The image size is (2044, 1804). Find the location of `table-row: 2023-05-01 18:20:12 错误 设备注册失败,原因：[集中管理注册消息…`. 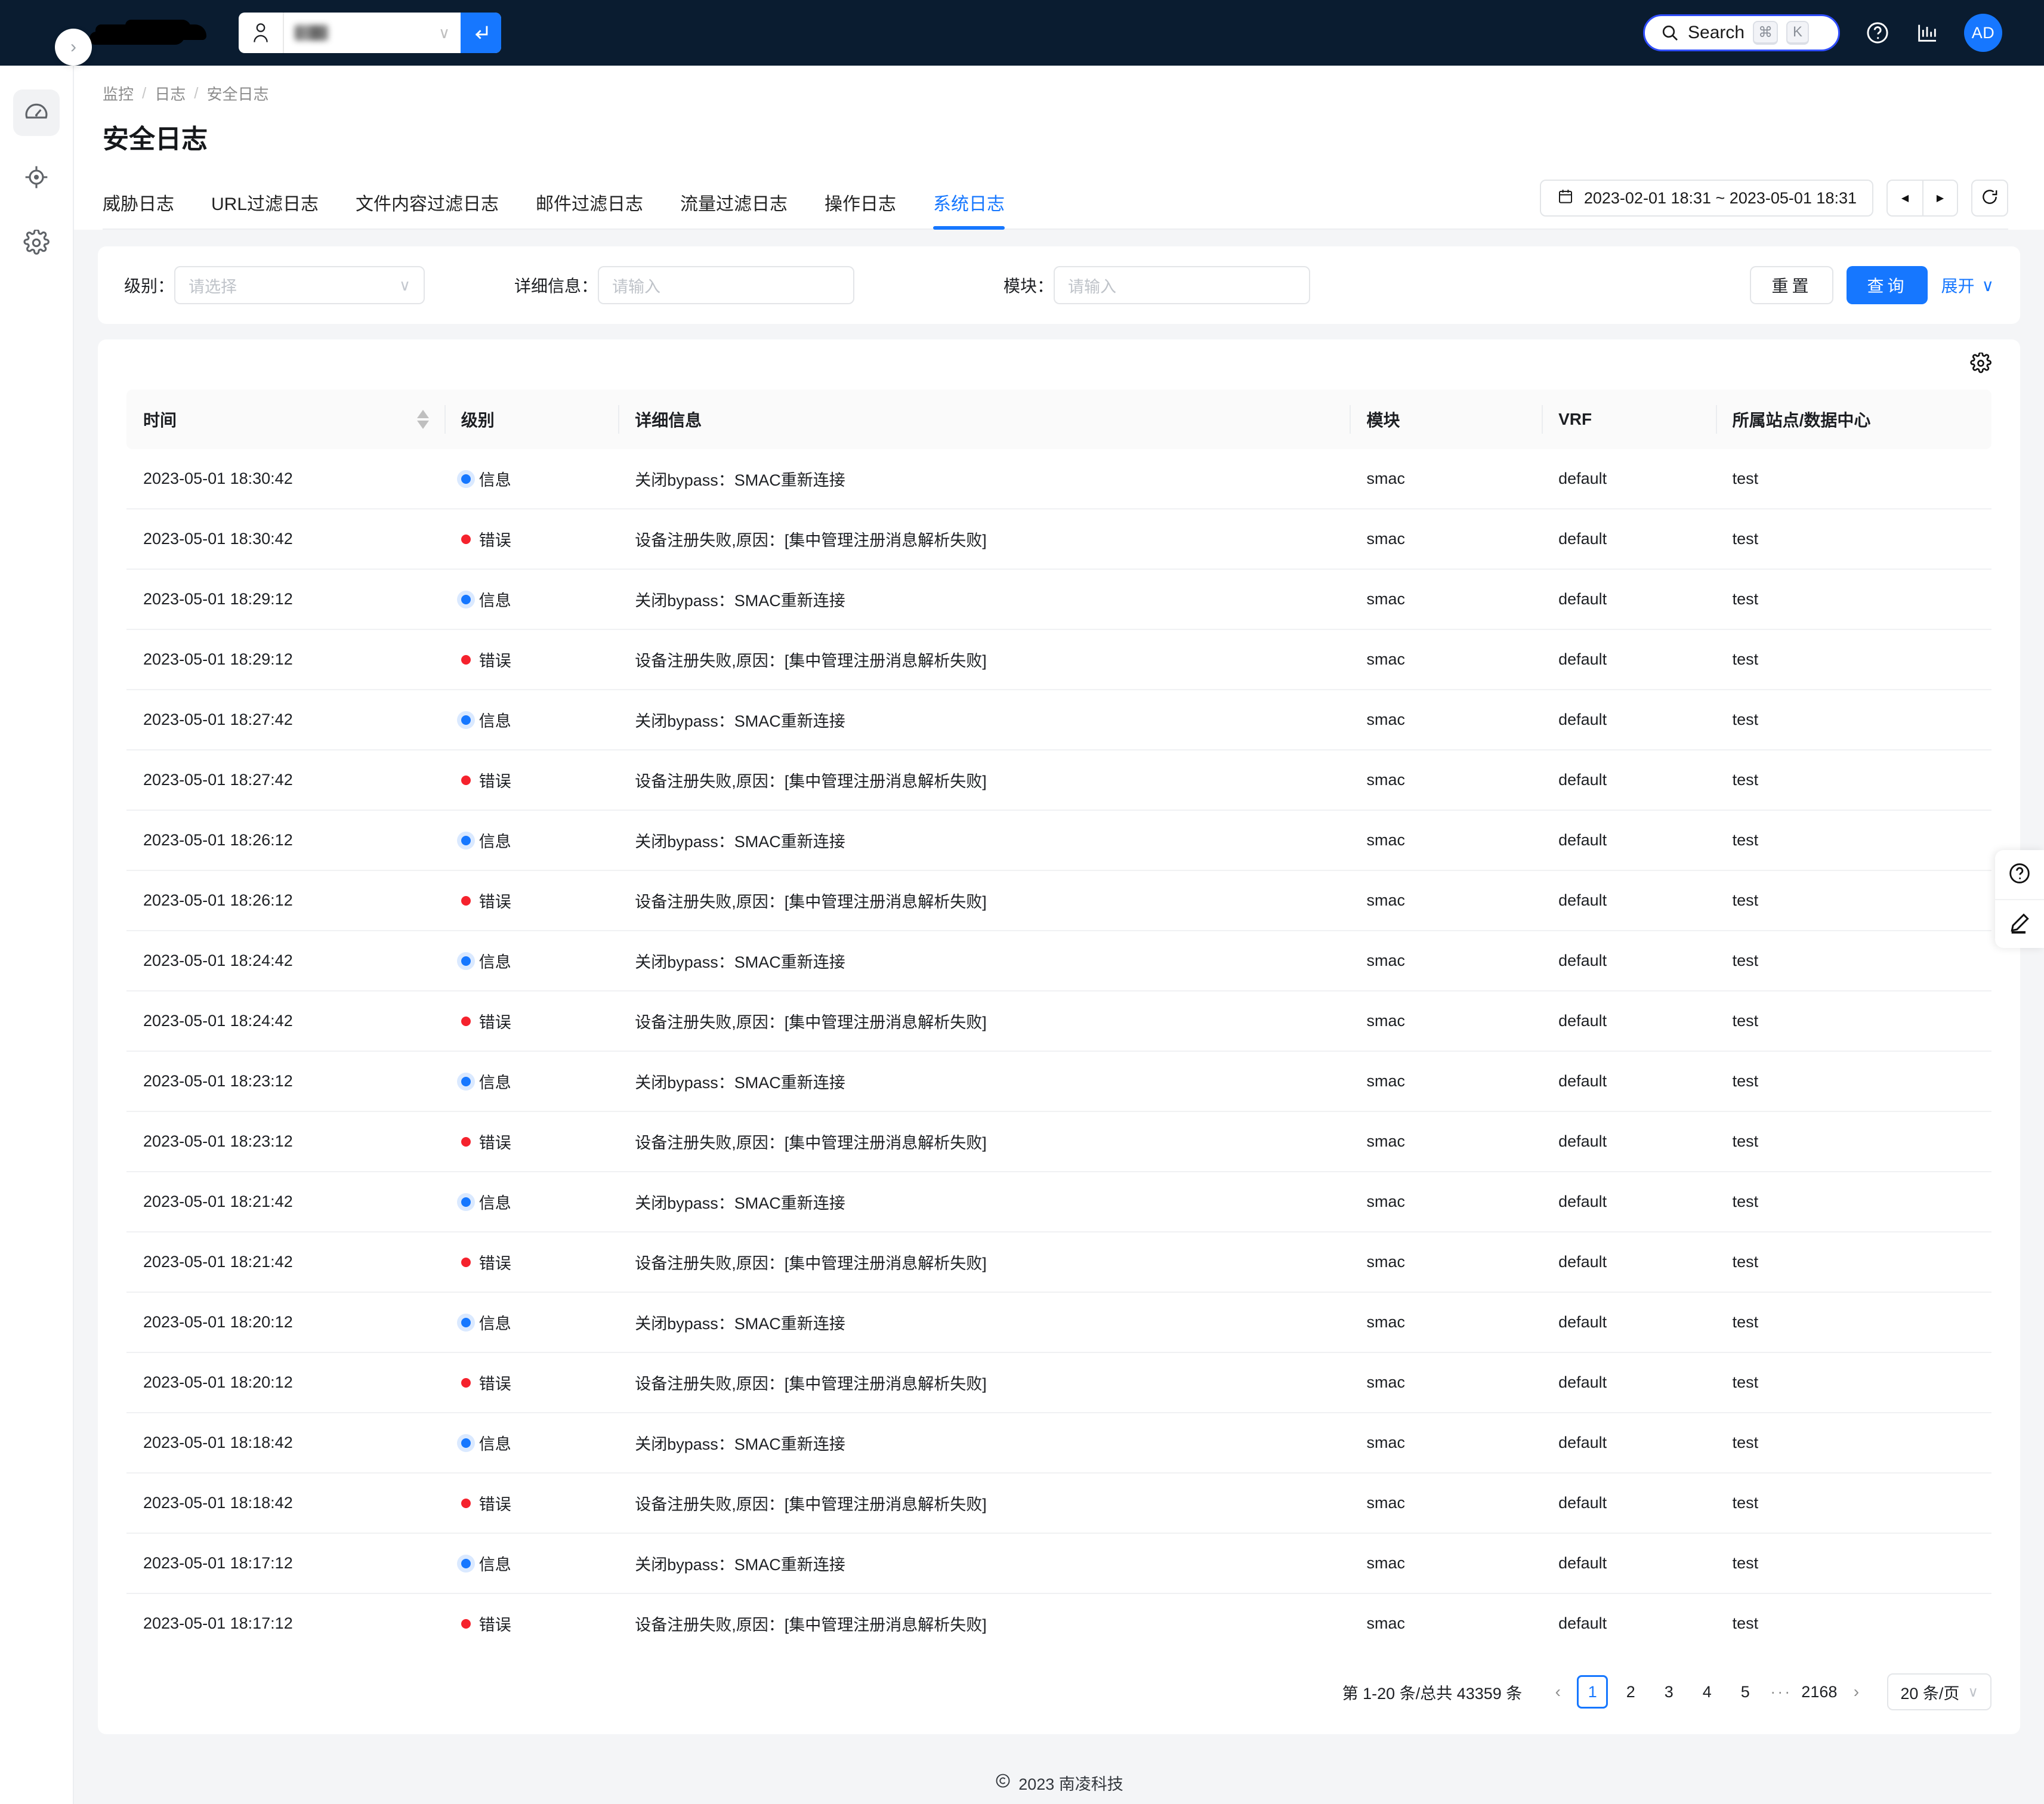

table-row: 2023-05-01 18:20:12 错误 设备注册失败,原因：[集中管理注册消息… is located at coordinates (1058, 1382).